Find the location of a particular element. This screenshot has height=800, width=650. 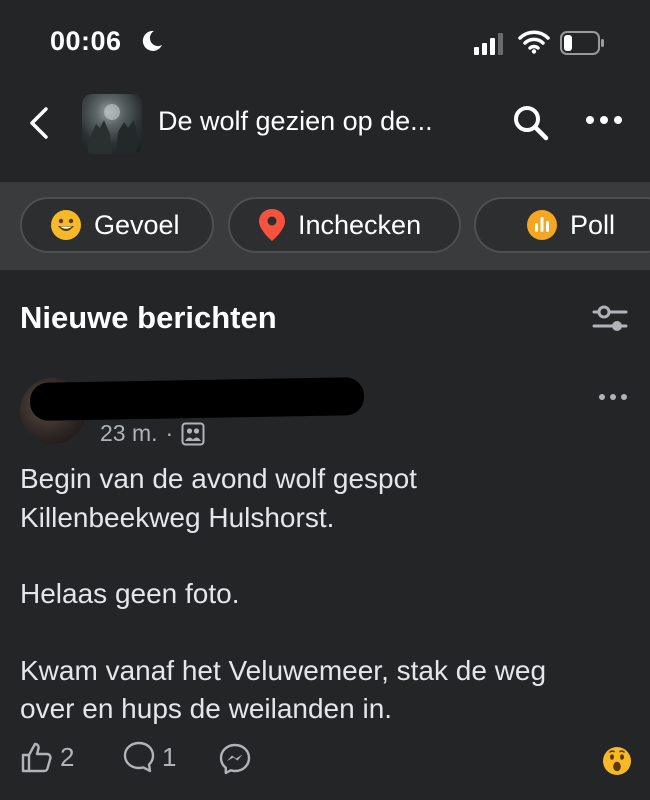

search-icon is located at coordinates (531, 123).